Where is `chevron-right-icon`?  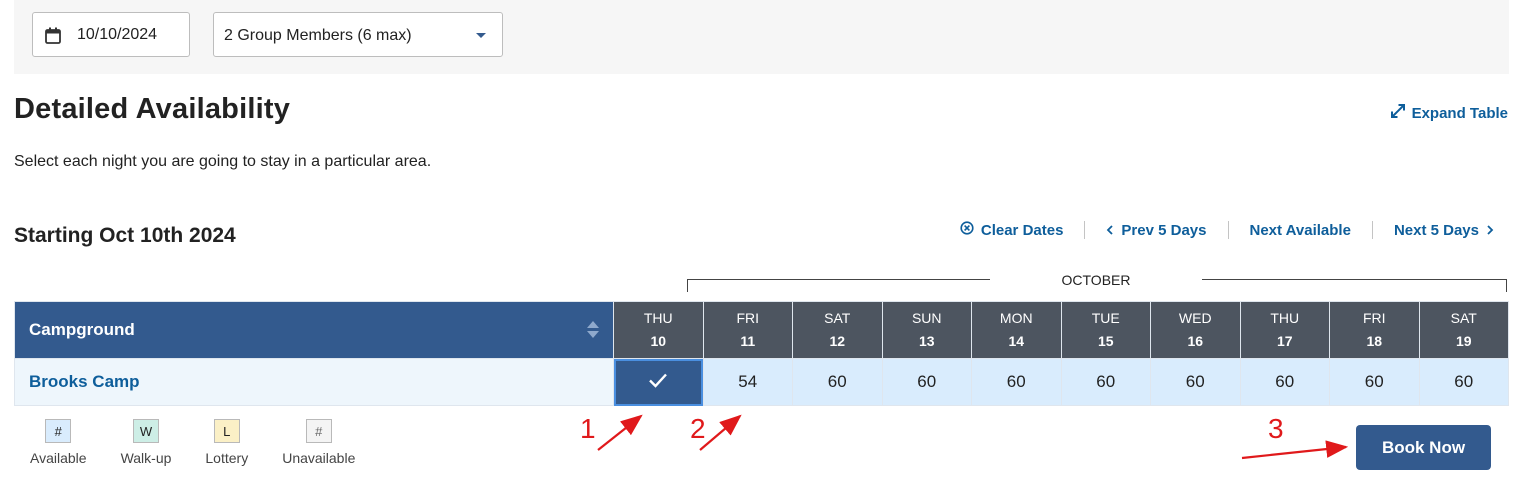
chevron-right-icon is located at coordinates (1490, 230).